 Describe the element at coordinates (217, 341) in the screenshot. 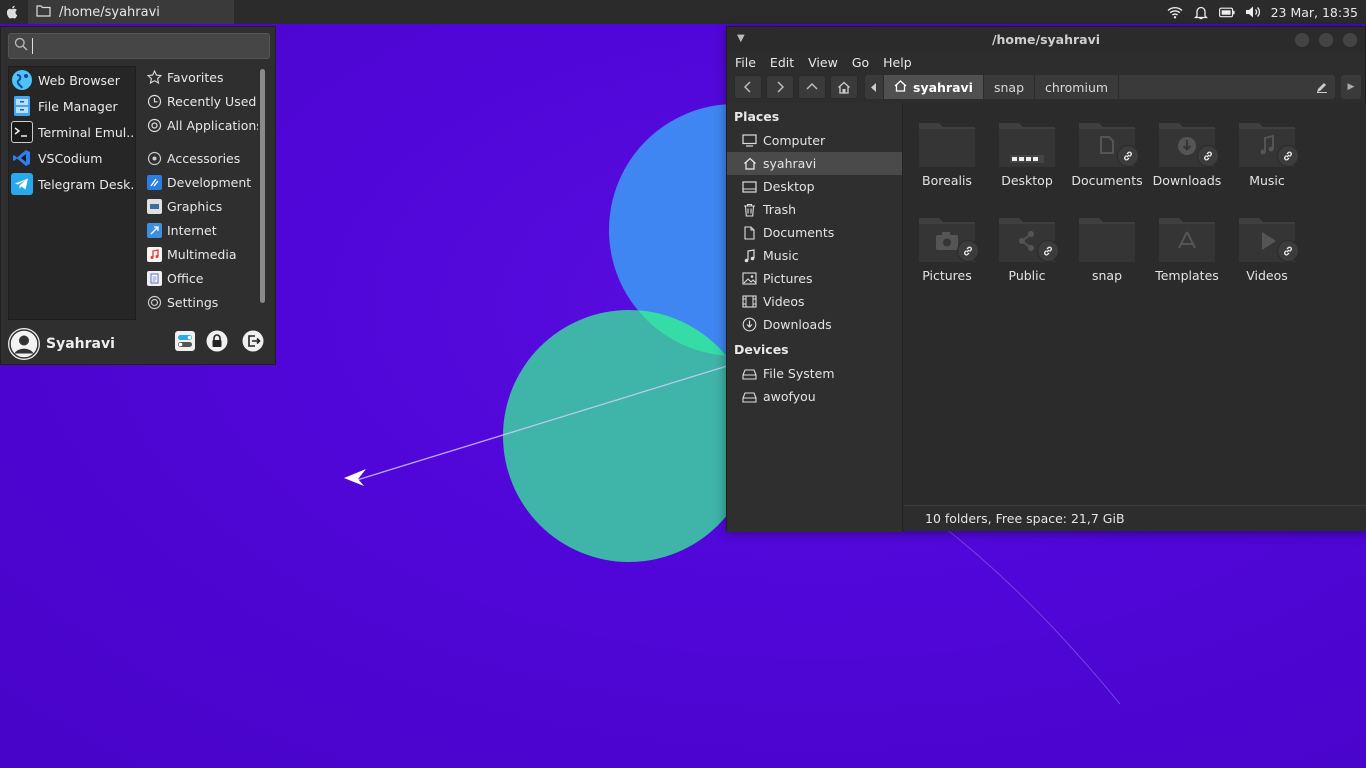

I see `lock-screen-button` at that location.